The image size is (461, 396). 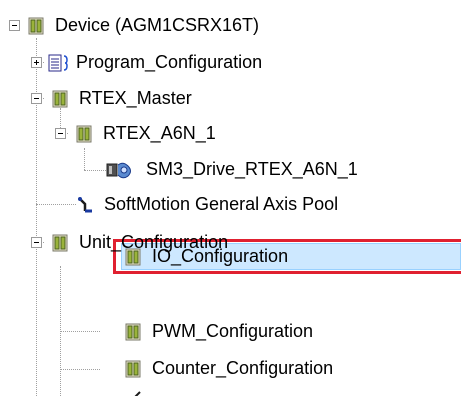 I want to click on tree-node-program-configuration: Program_Configuration, so click(x=155, y=62).